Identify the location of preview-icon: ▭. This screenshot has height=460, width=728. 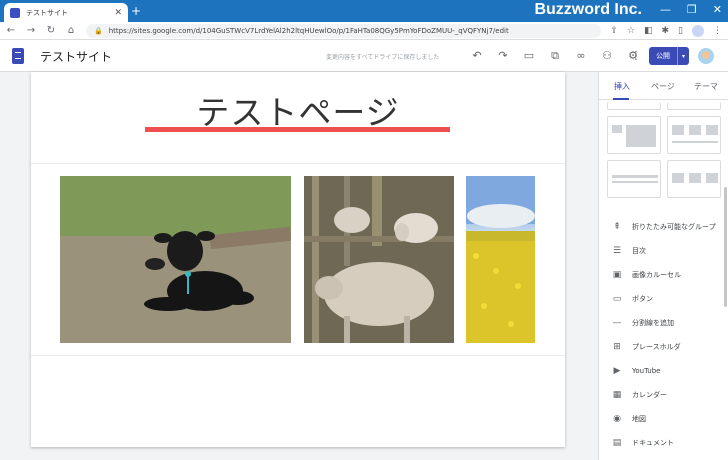
(529, 56).